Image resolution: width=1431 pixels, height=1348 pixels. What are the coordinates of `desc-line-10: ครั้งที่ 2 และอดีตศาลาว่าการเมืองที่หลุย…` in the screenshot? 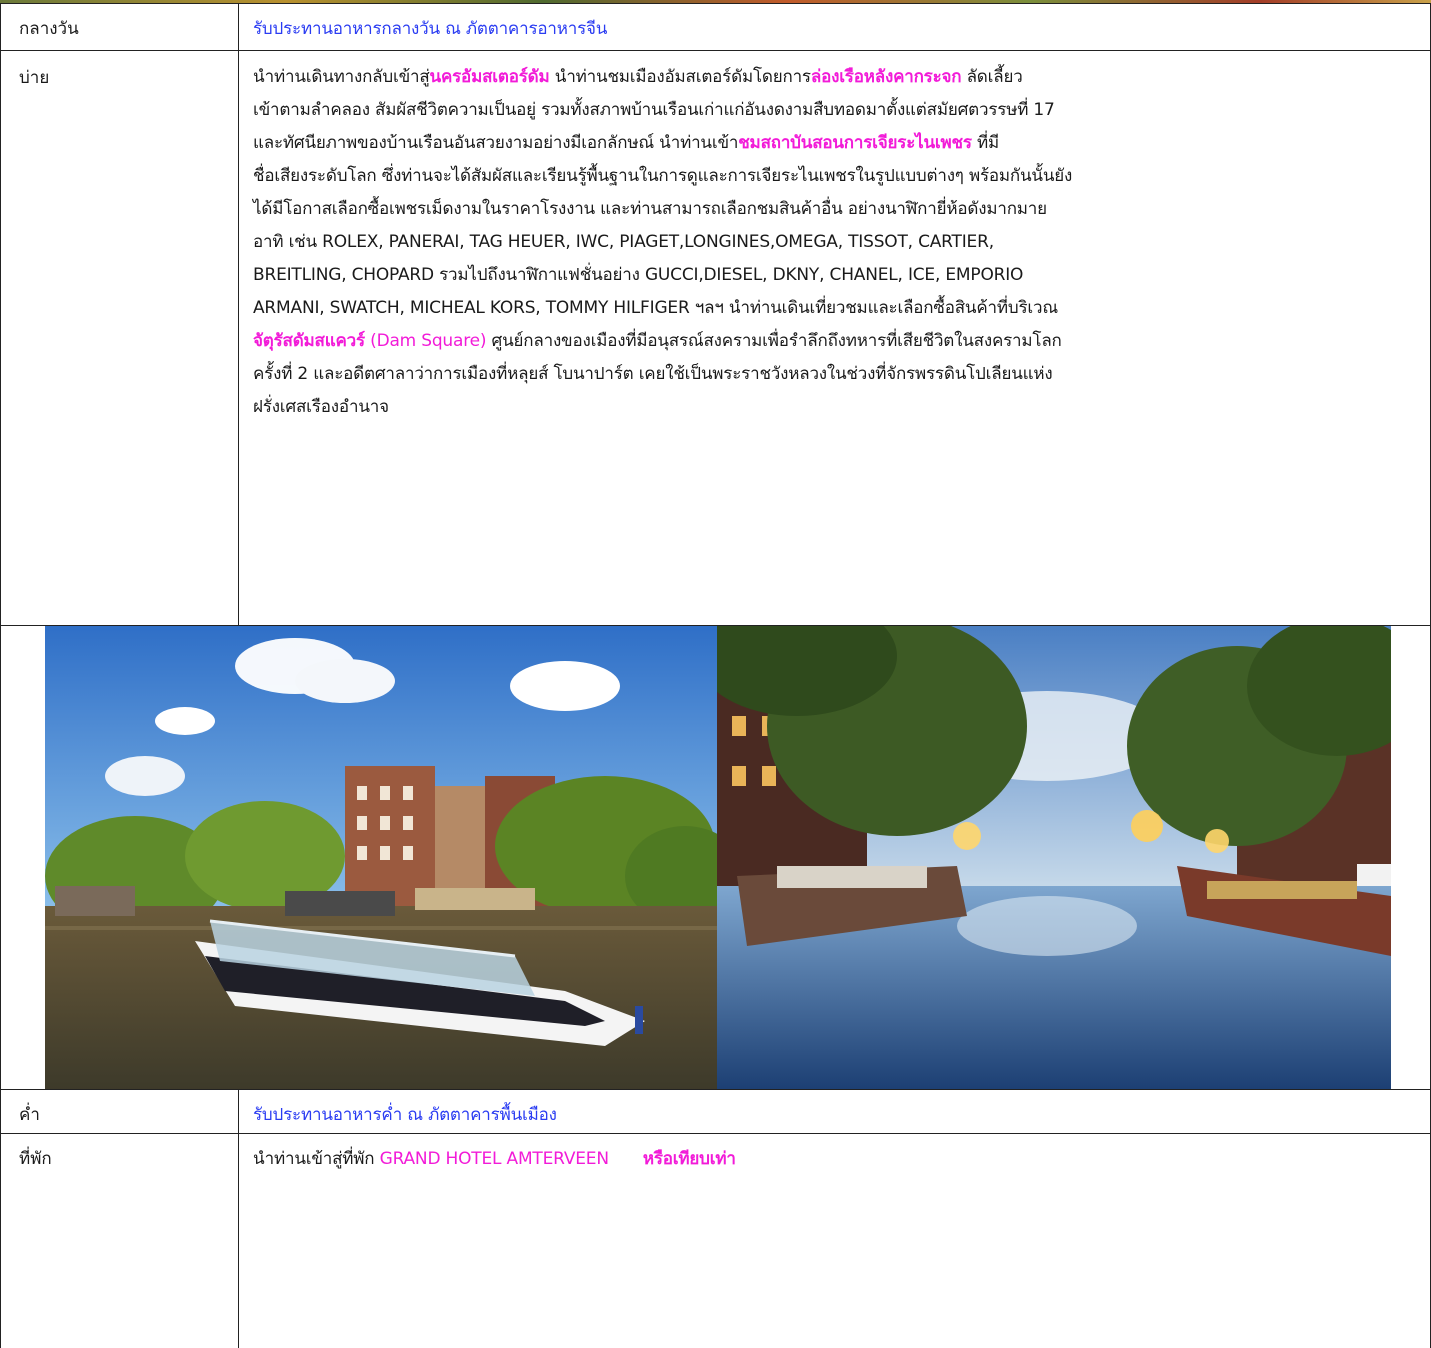 It's located at (835, 374).